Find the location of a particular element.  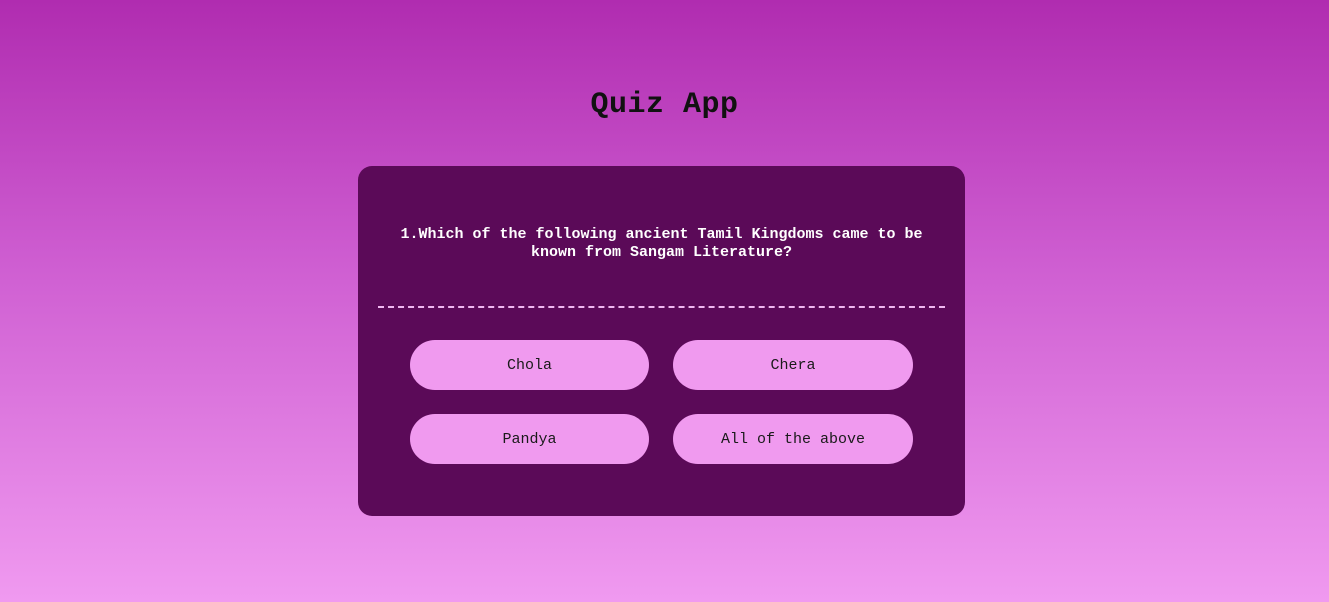

app-title: Quiz App is located at coordinates (664, 105).